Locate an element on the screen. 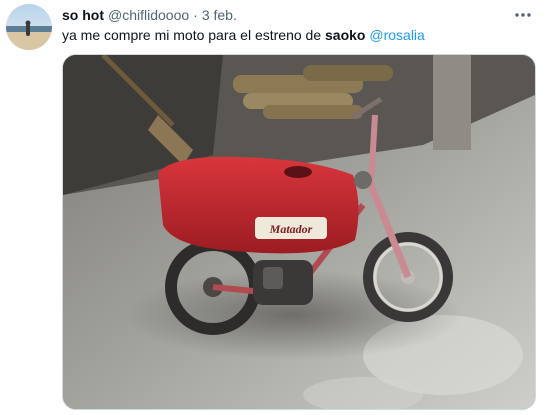 Image resolution: width=549 pixels, height=415 pixels. tweet-date: 3 feb. is located at coordinates (219, 15).